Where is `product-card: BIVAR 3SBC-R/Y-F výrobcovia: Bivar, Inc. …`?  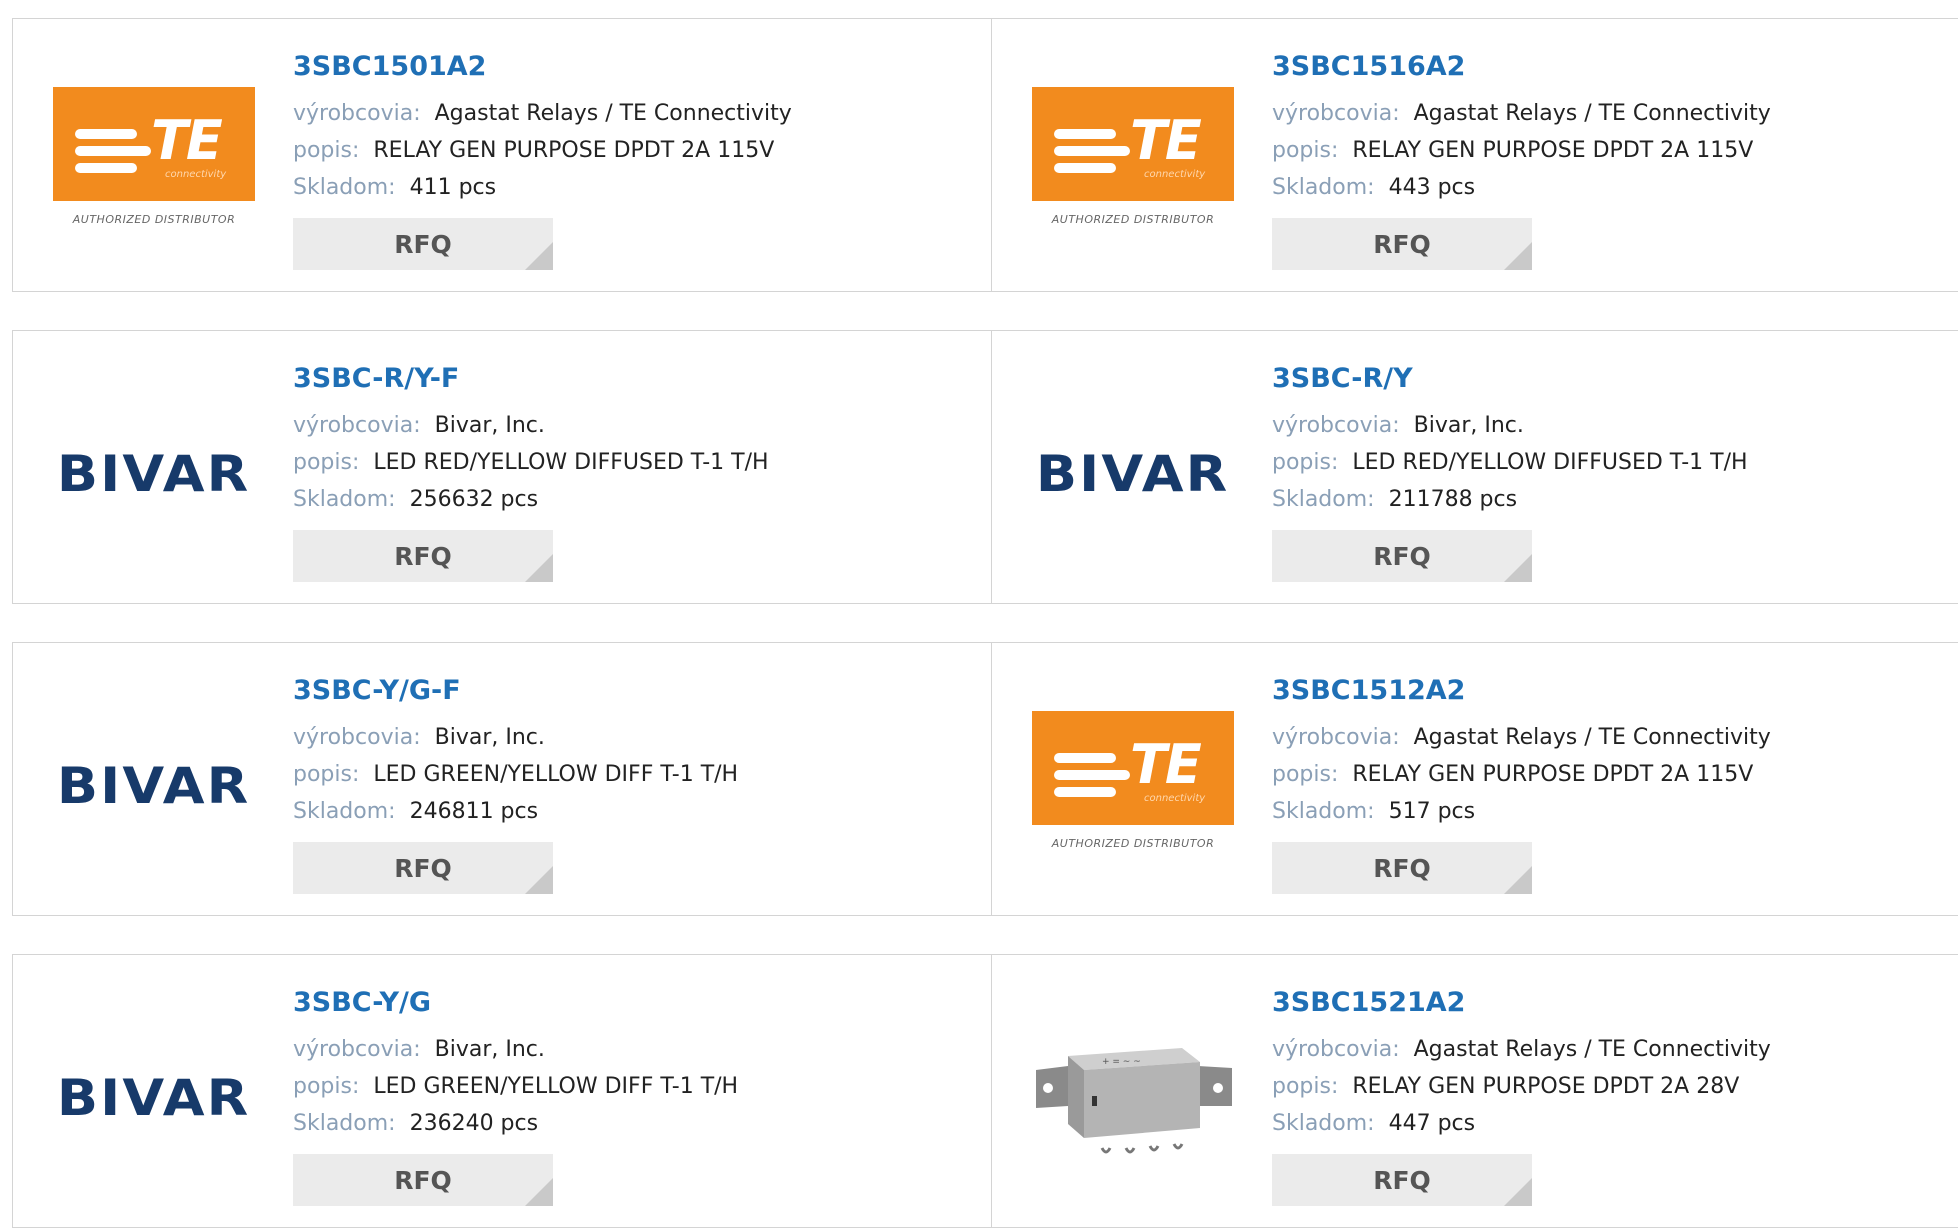 product-card: BIVAR 3SBC-R/Y-F výrobcovia: Bivar, Inc. … is located at coordinates (502, 467).